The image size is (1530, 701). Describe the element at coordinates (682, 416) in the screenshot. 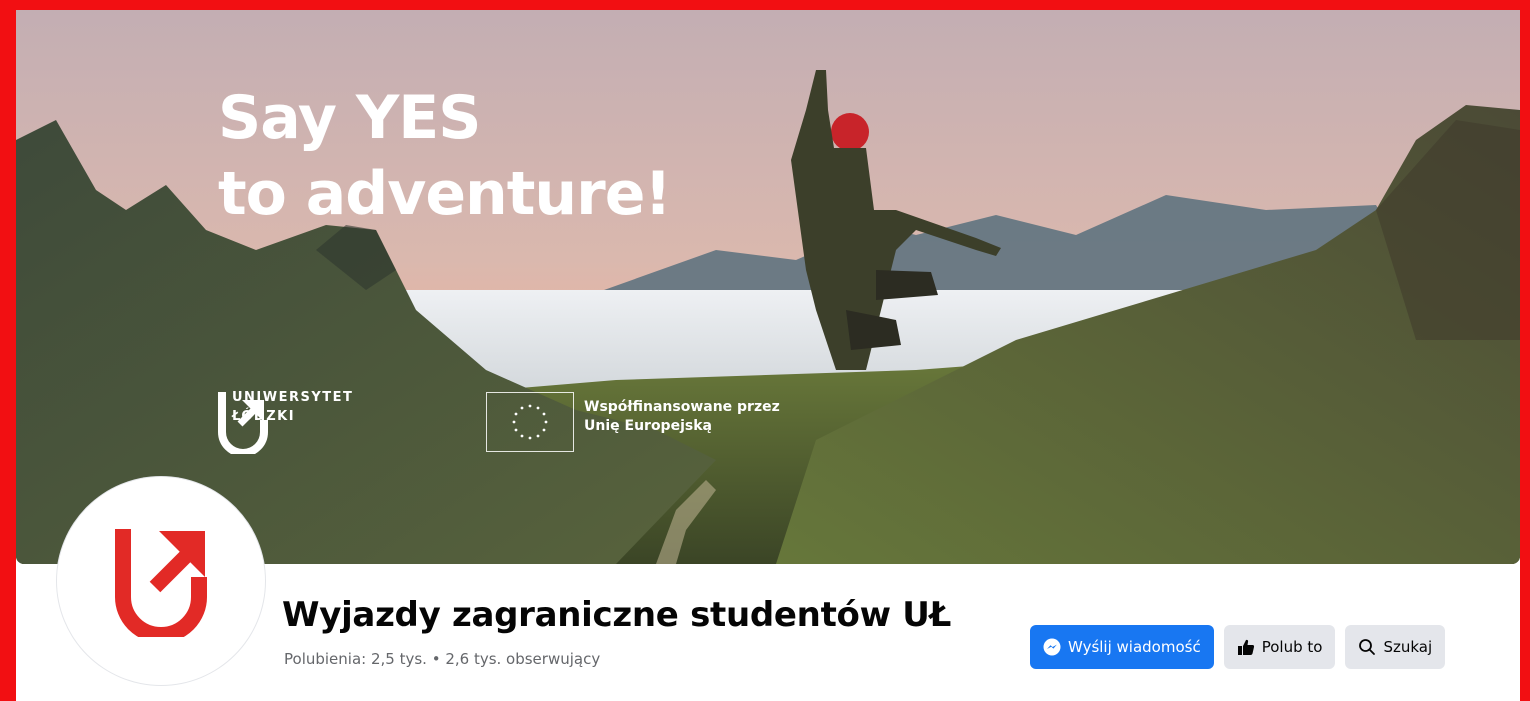

I see `eu-cofunding-text: Współfinansowane przez Unię Europejską` at that location.